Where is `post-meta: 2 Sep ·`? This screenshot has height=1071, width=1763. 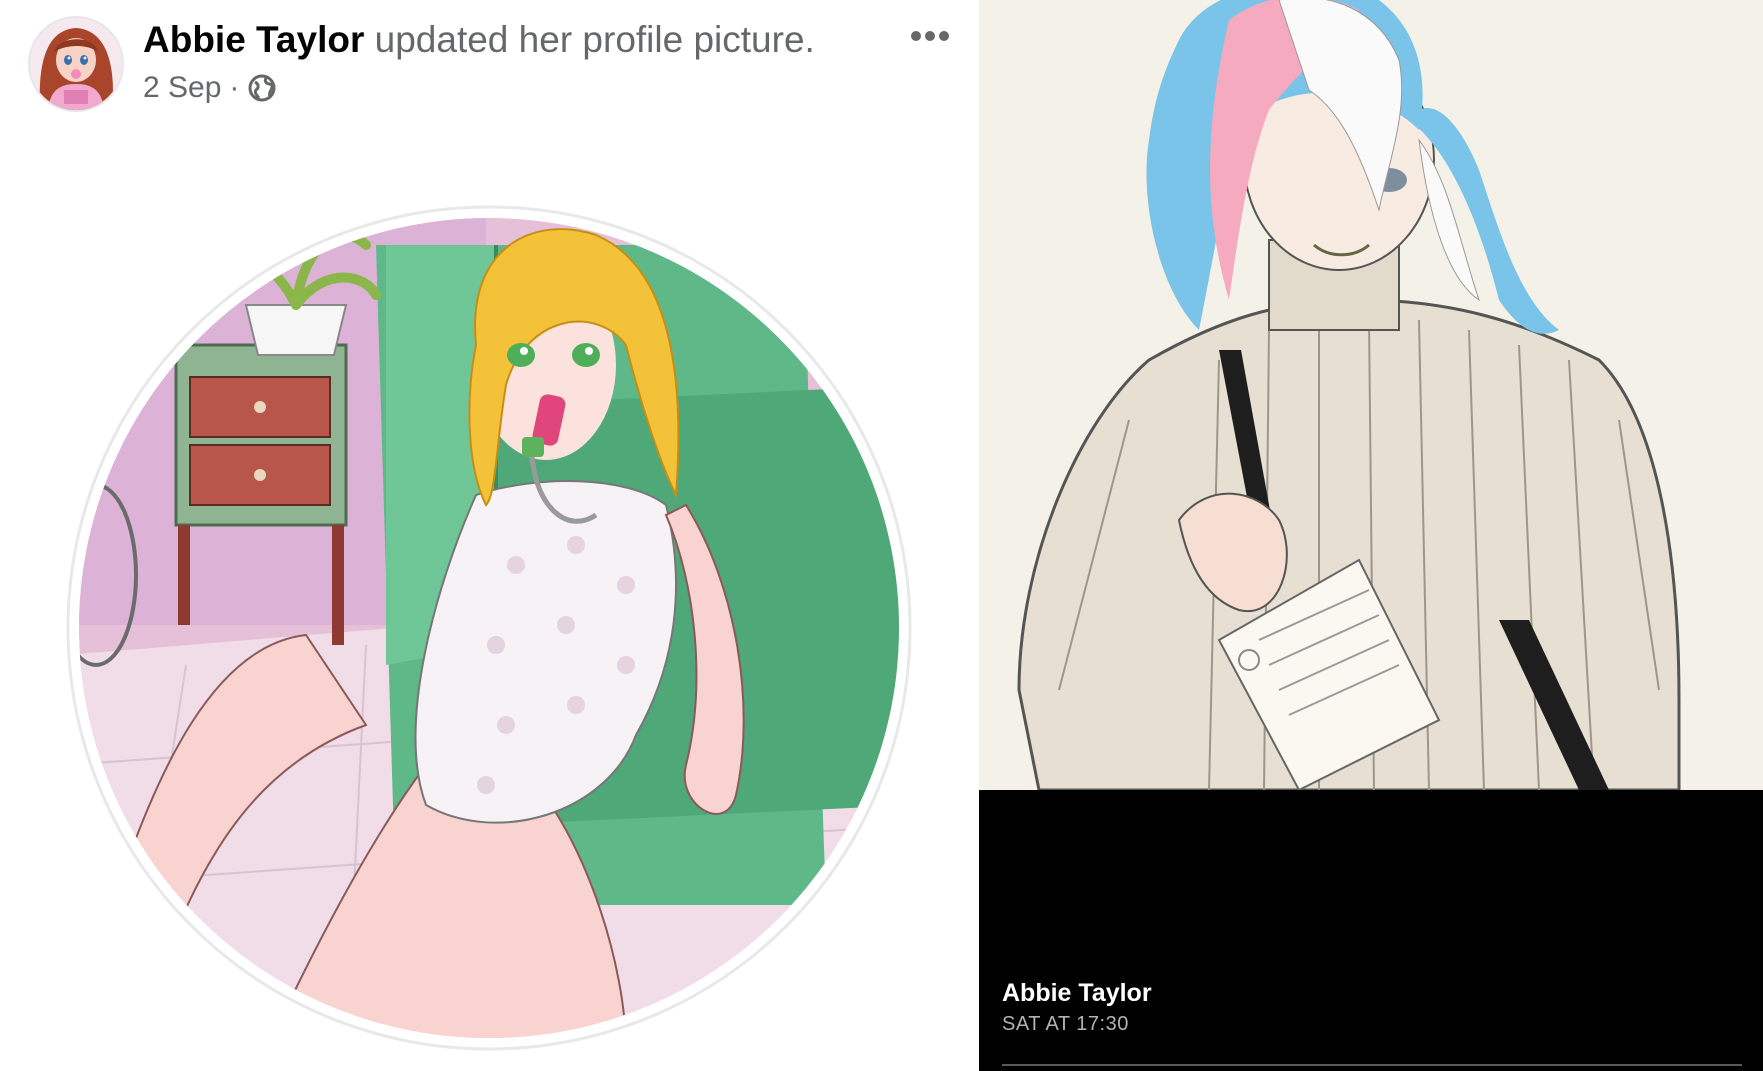
post-meta: 2 Sep · is located at coordinates (210, 88).